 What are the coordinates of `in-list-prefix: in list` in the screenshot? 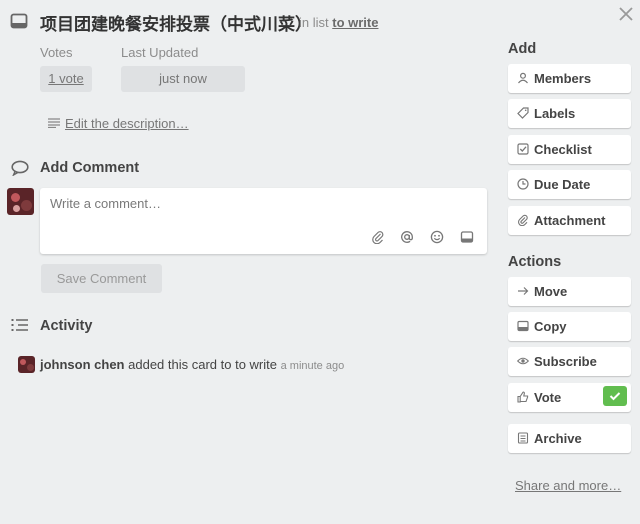 It's located at (314, 22).